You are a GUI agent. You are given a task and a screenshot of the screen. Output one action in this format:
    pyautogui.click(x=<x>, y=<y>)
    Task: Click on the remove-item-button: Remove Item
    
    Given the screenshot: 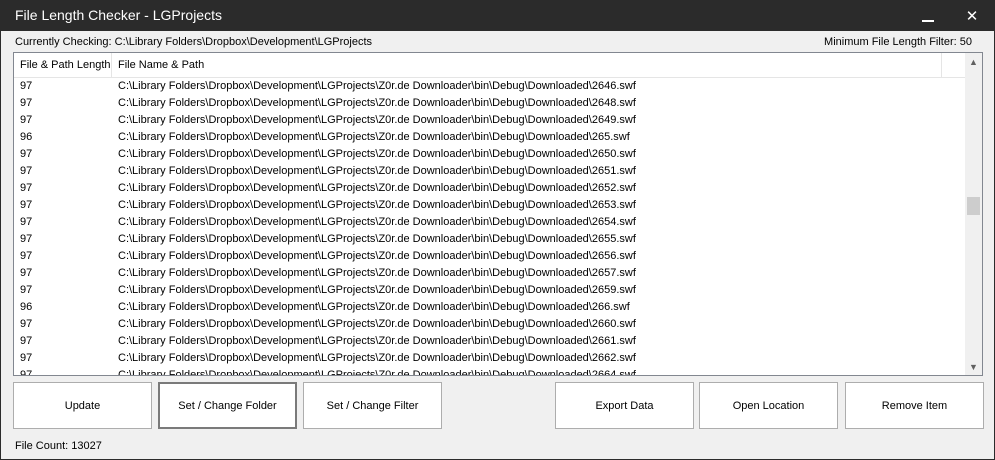 What is the action you would take?
    pyautogui.click(x=914, y=405)
    